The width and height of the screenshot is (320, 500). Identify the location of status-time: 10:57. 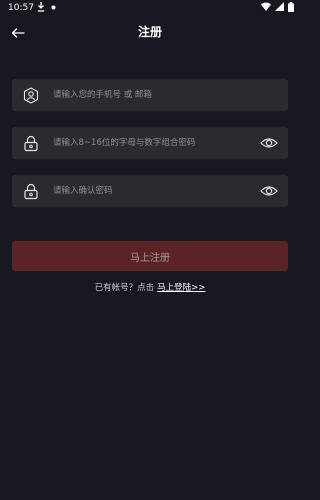
(21, 8).